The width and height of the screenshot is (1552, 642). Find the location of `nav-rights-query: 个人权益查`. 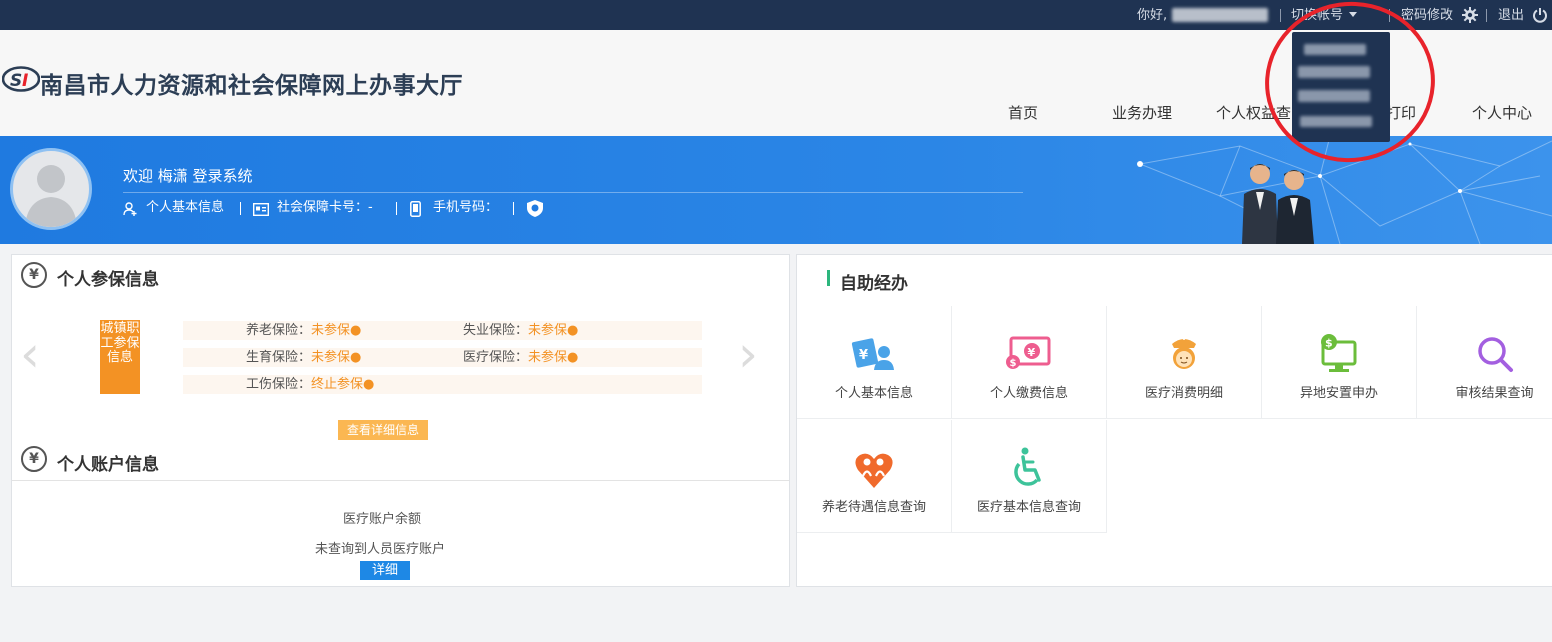

nav-rights-query: 个人权益查 is located at coordinates (1253, 112).